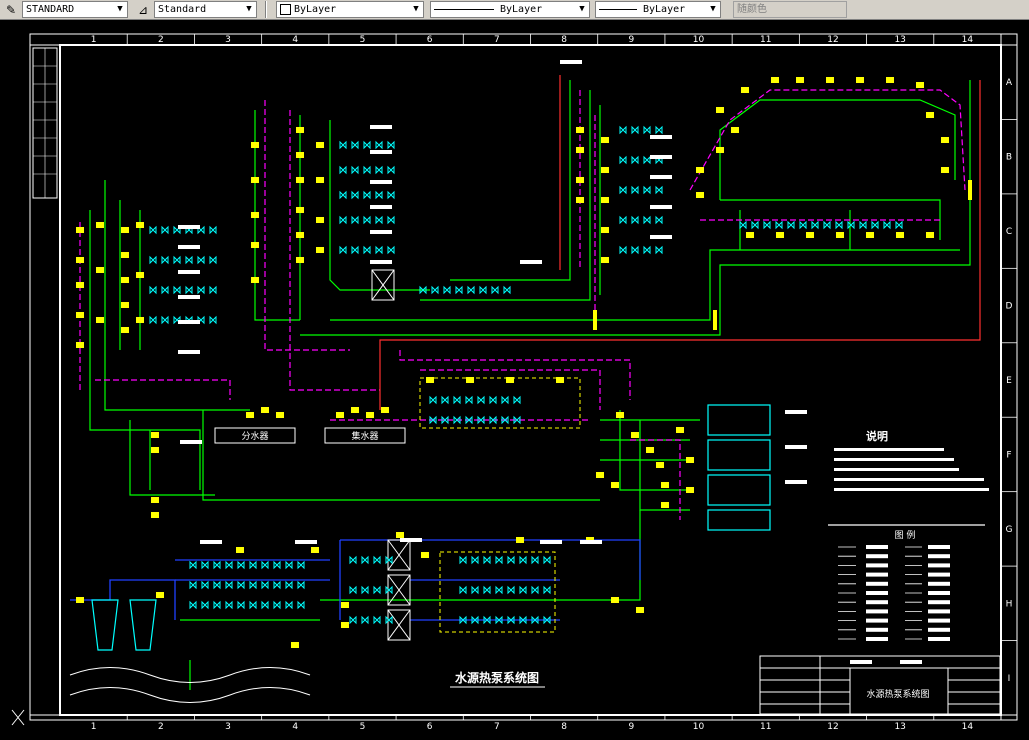 Image resolution: width=1029 pixels, height=740 pixels. I want to click on linetype-value: ByLayer, so click(521, 9).